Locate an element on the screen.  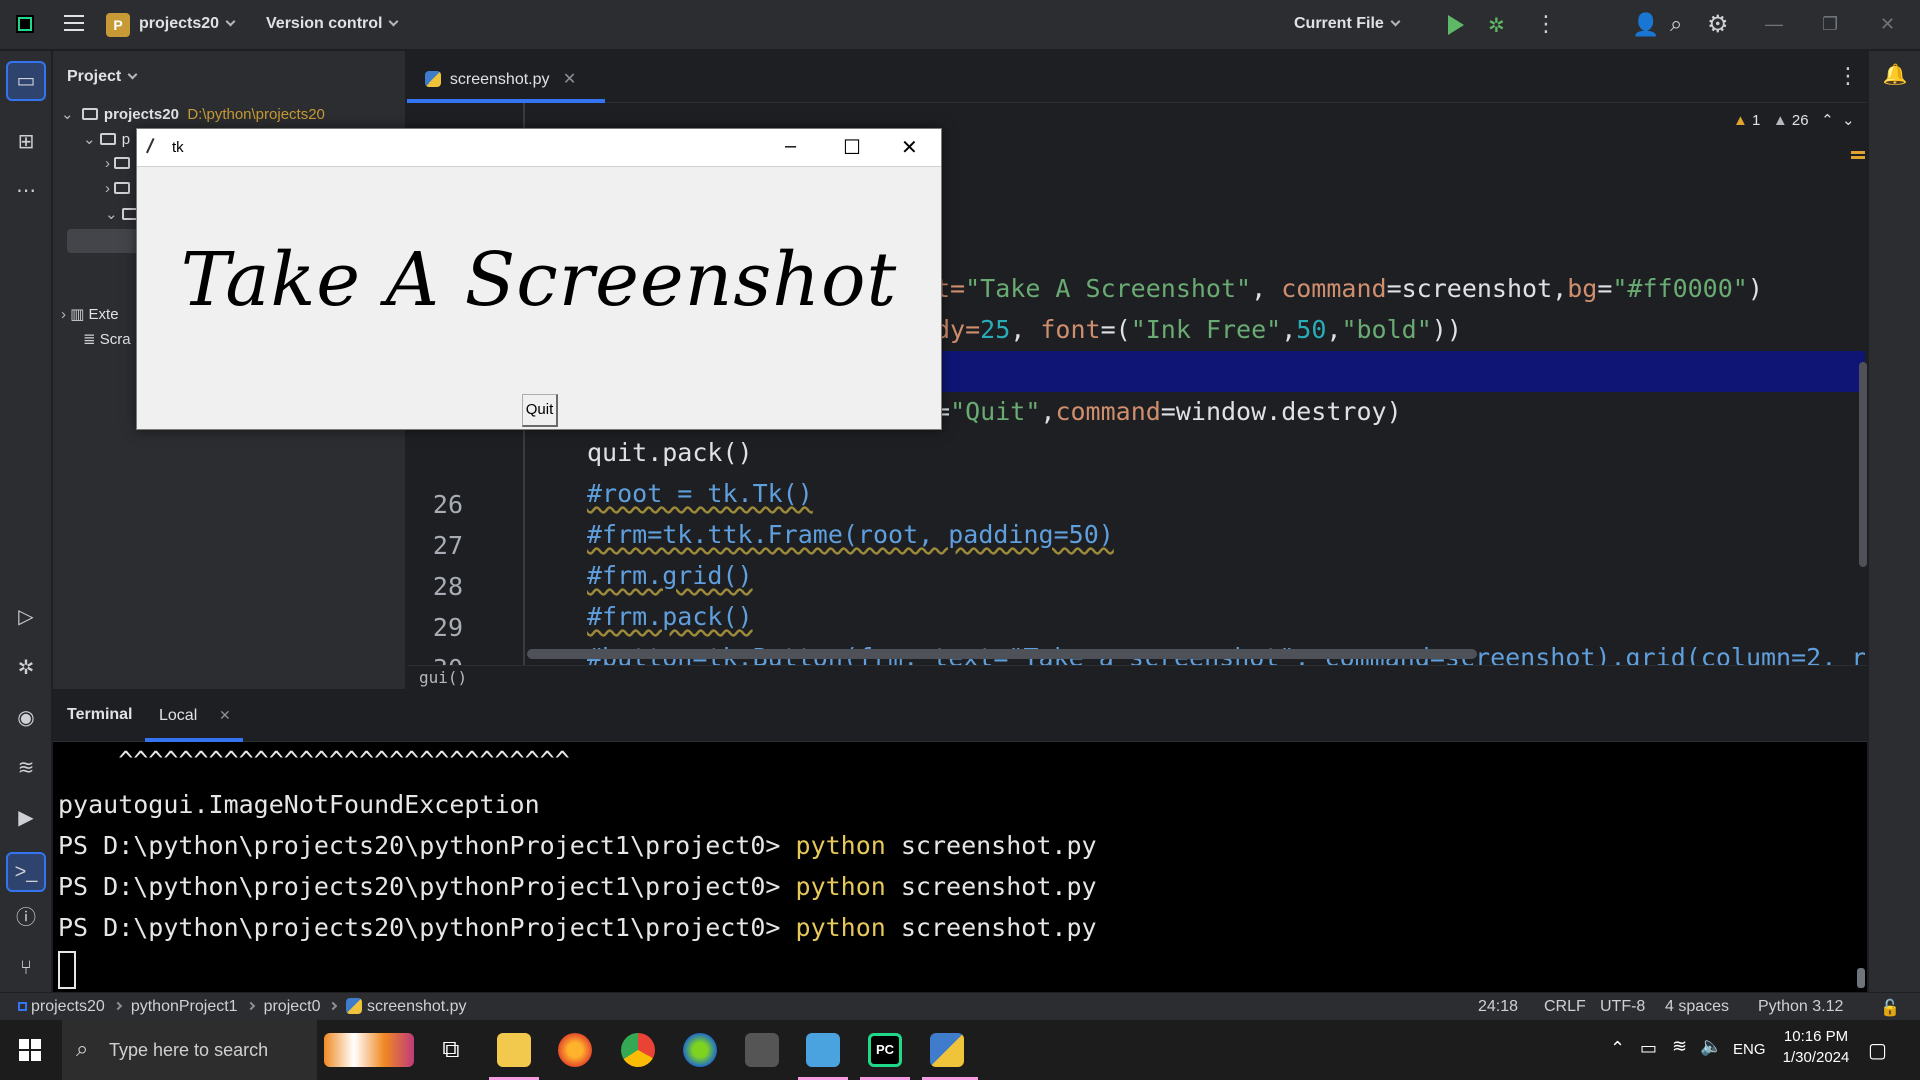
terminal-input-cursor is located at coordinates (67, 970).